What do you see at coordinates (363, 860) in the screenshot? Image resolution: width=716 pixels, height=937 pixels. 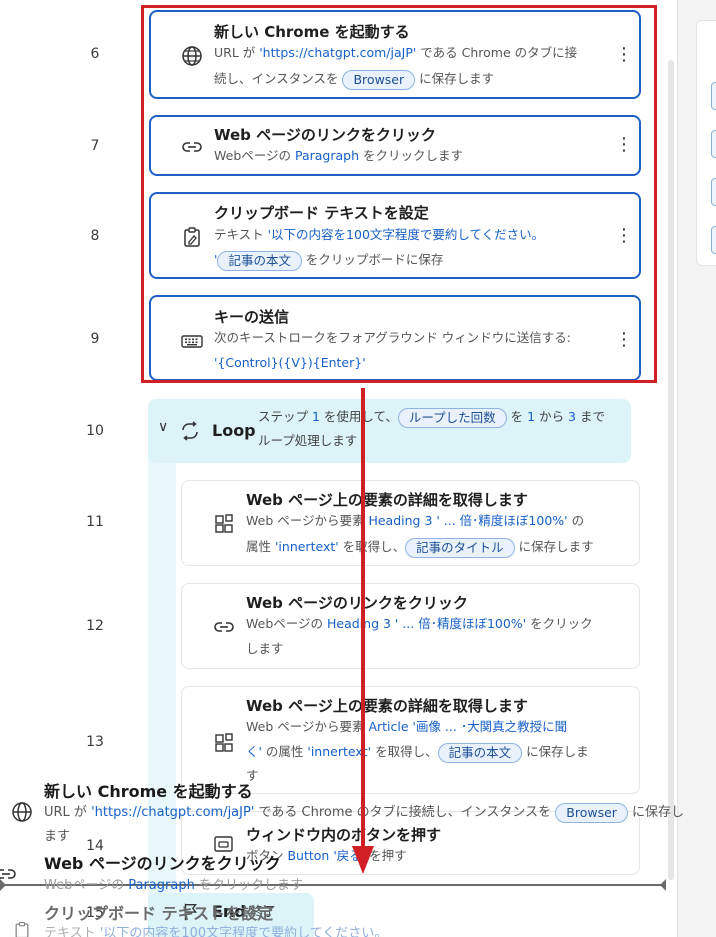 I see `move-arrow-head` at bounding box center [363, 860].